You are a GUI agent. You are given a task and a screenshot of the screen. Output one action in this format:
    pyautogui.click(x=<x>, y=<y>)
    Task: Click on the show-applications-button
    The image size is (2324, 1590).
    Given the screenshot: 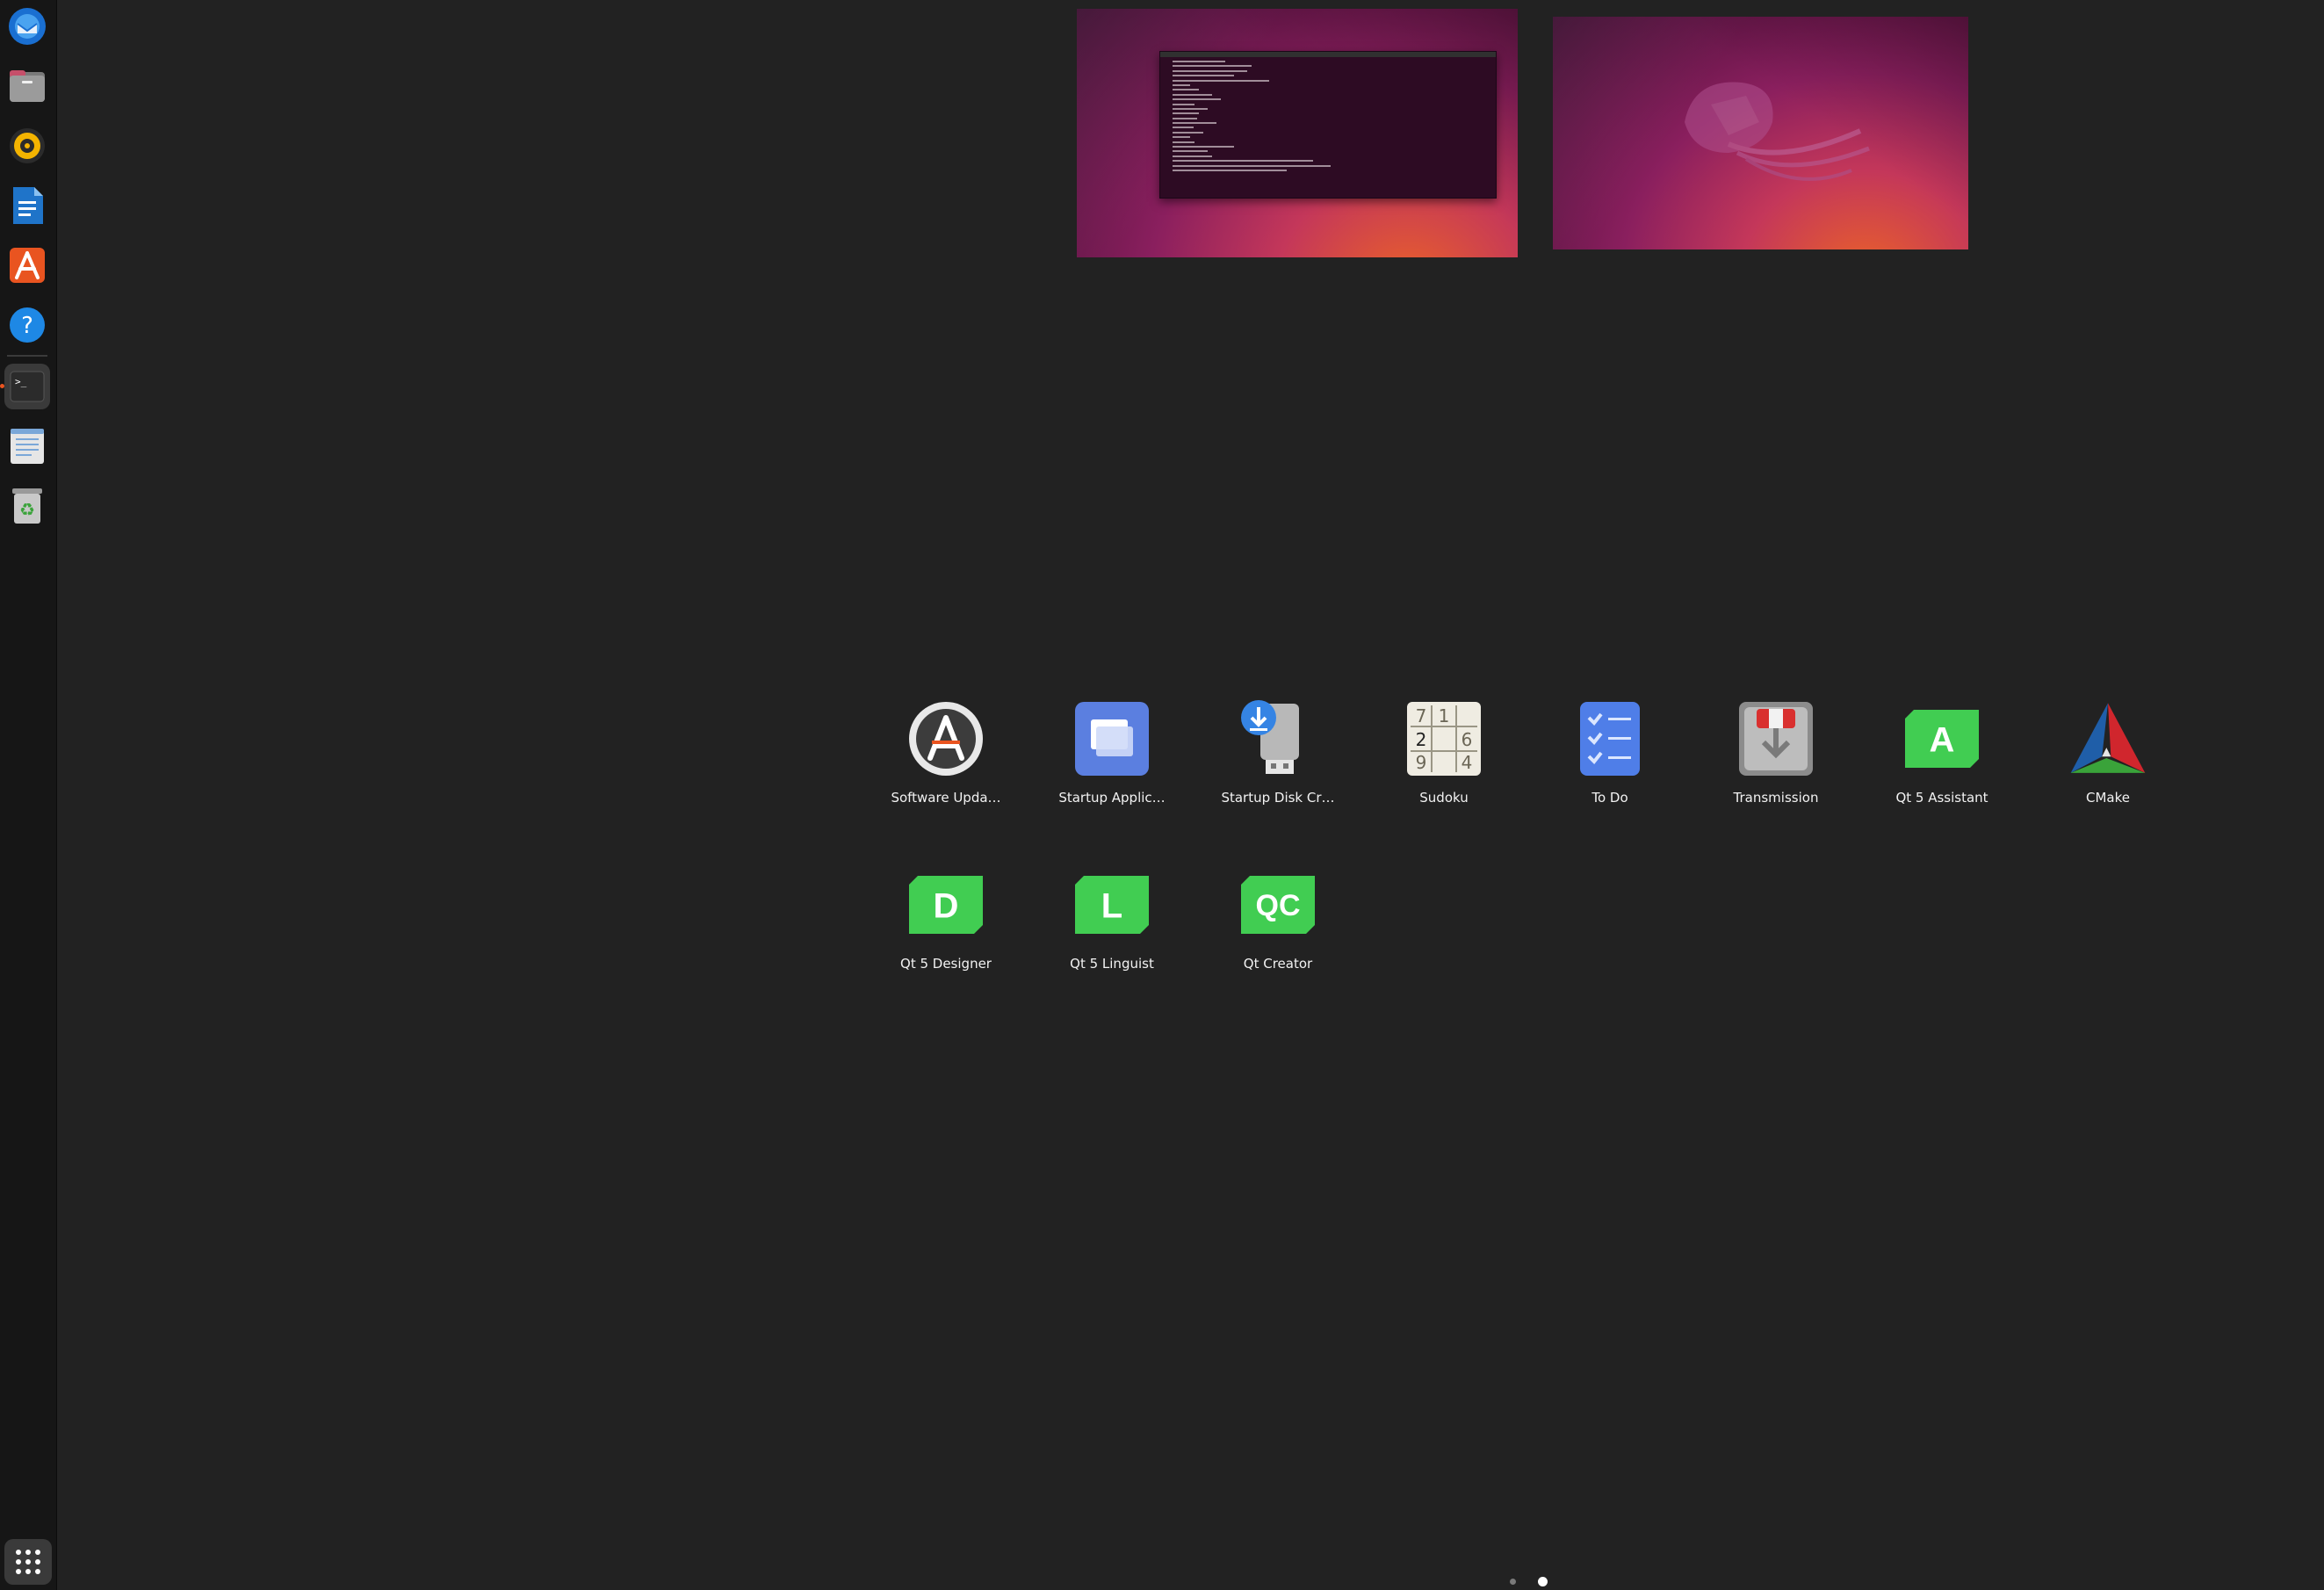 What is the action you would take?
    pyautogui.click(x=28, y=1562)
    